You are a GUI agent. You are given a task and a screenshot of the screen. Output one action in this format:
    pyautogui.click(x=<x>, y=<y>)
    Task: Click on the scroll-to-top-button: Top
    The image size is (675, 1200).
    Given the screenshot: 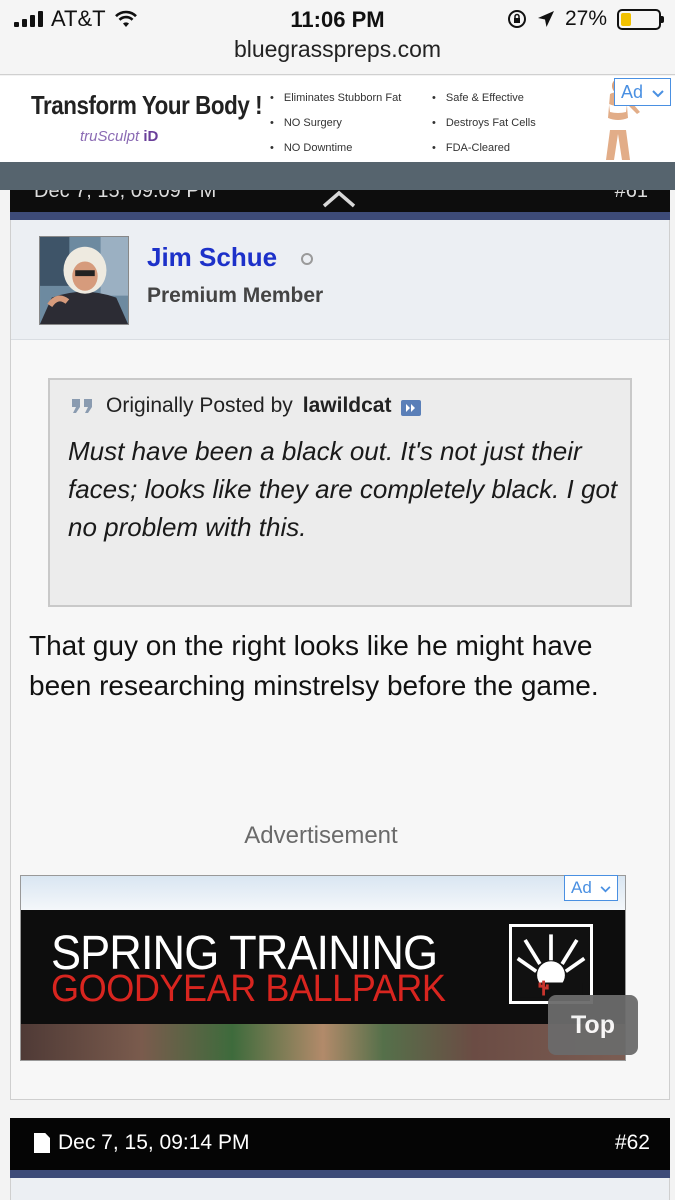 What is the action you would take?
    pyautogui.click(x=593, y=1025)
    